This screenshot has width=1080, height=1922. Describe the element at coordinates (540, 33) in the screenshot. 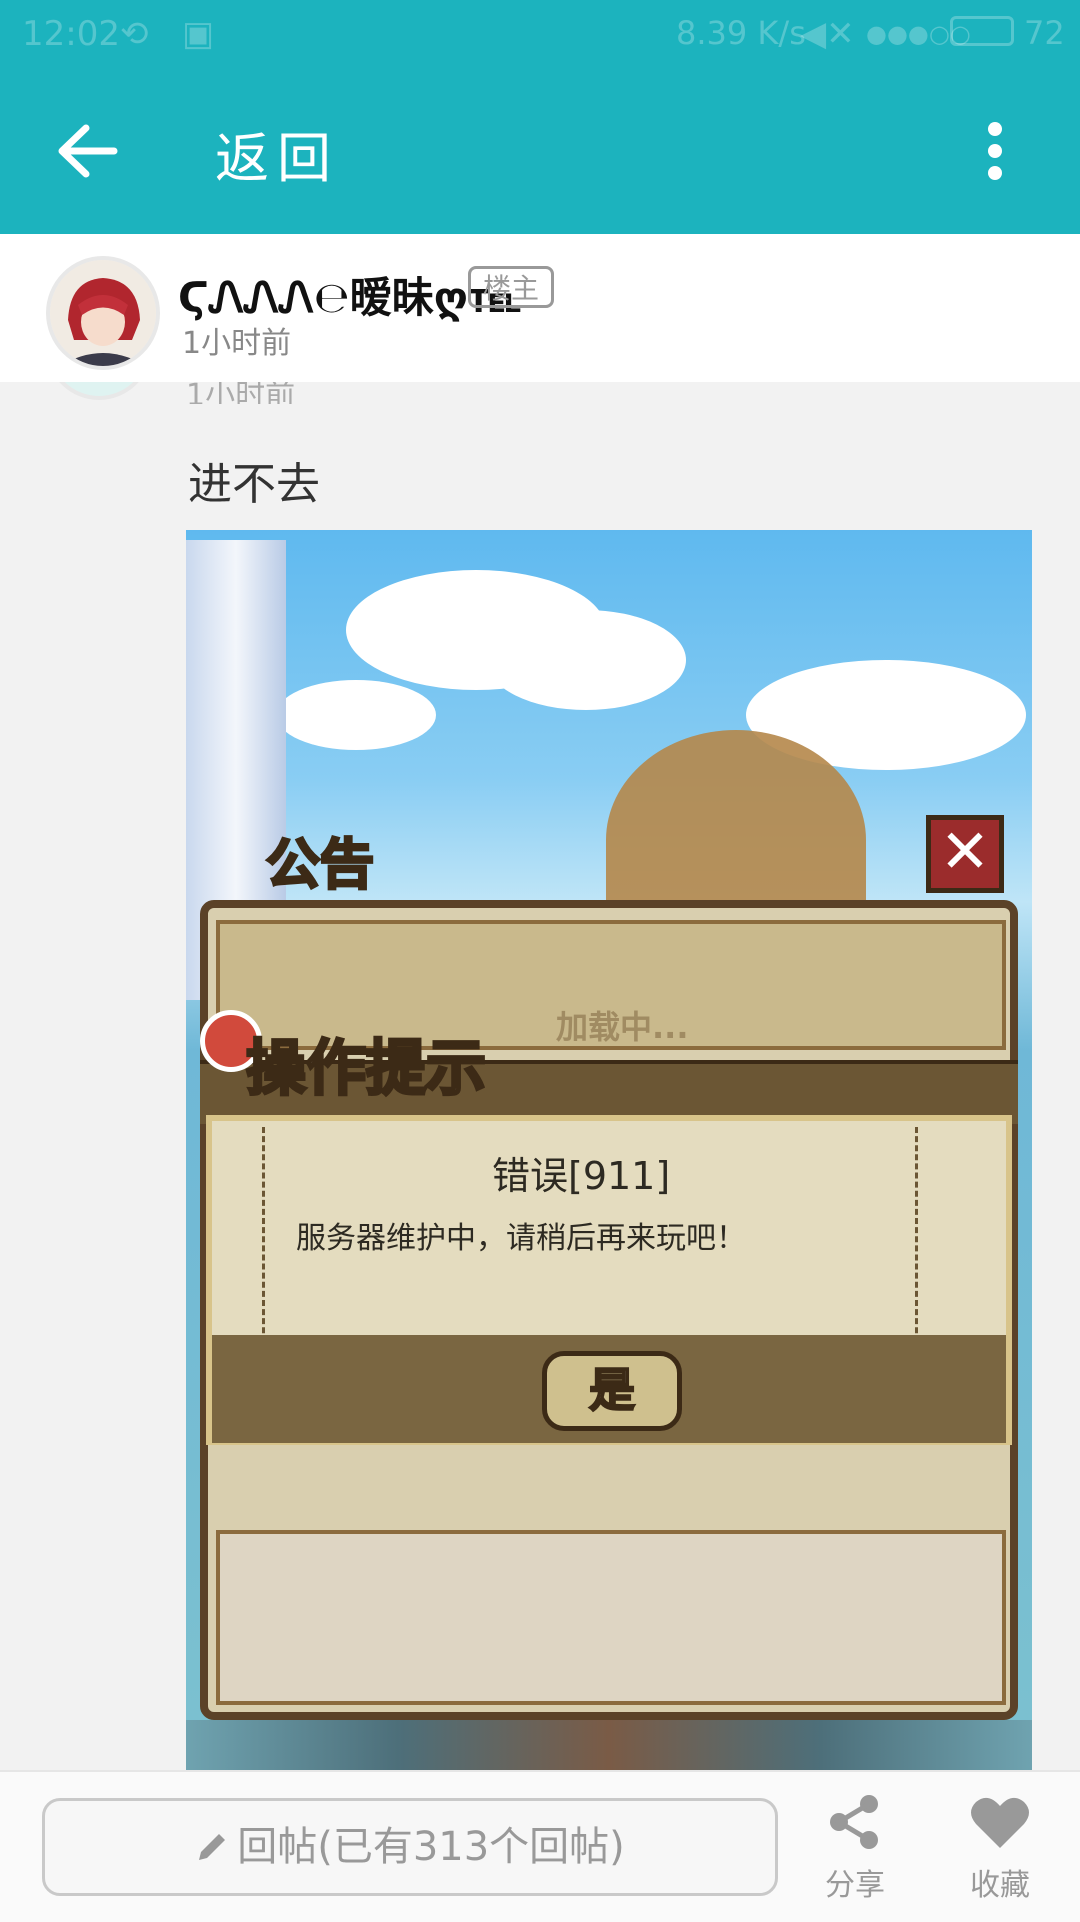

I see `status-bar: 12:02 ⟲ ▣ 8.39 K/s ◀✕ ●●●○○ 72` at that location.